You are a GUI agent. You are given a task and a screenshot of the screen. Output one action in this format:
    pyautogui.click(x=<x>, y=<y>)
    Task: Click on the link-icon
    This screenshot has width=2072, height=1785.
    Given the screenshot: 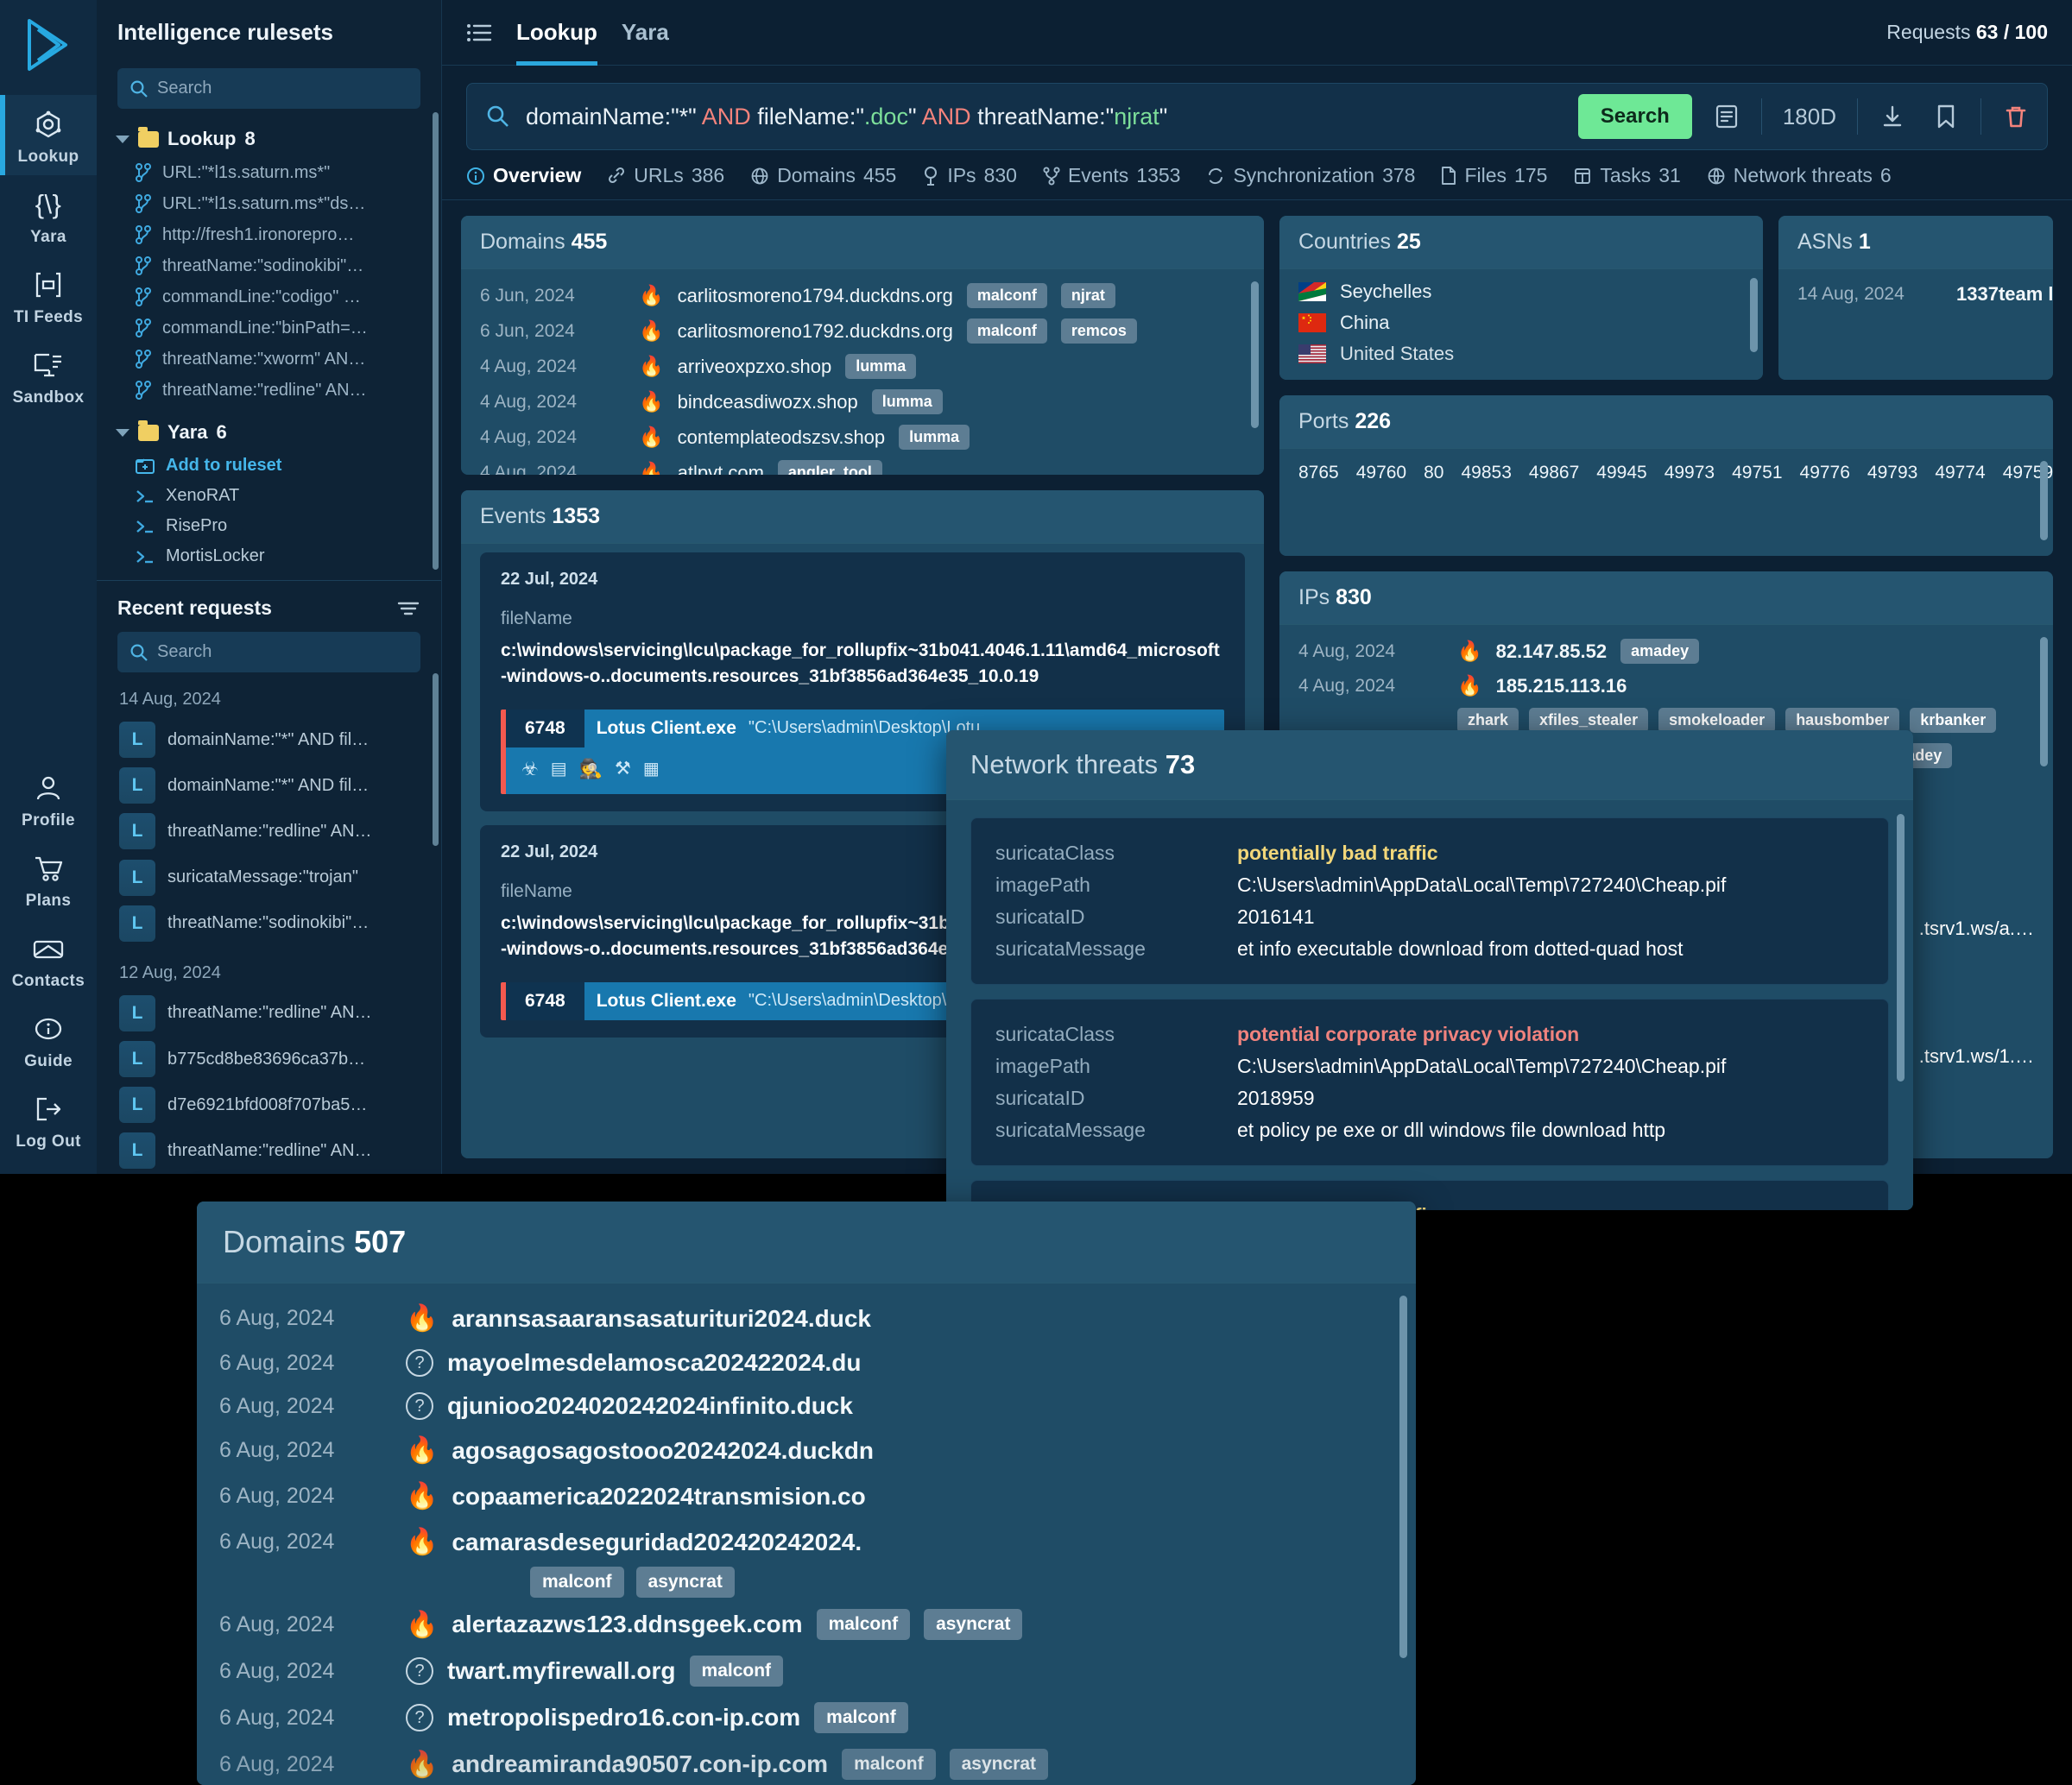 What is the action you would take?
    pyautogui.click(x=616, y=177)
    